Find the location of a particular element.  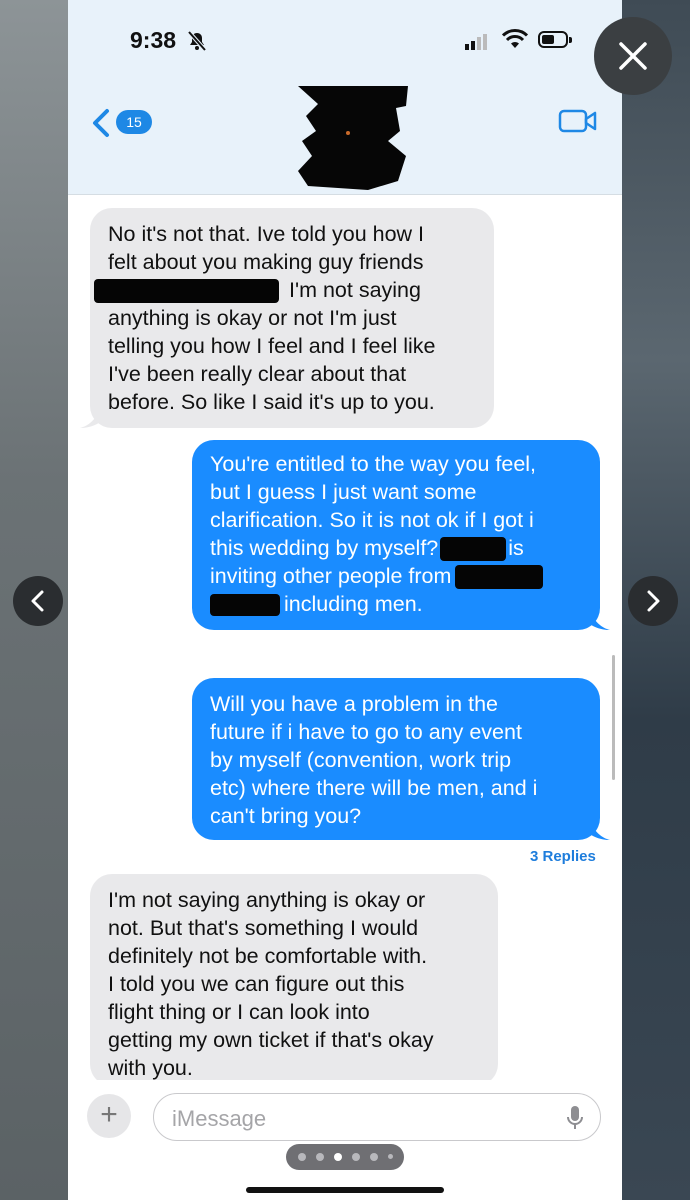

wifi-icon is located at coordinates (515, 38).